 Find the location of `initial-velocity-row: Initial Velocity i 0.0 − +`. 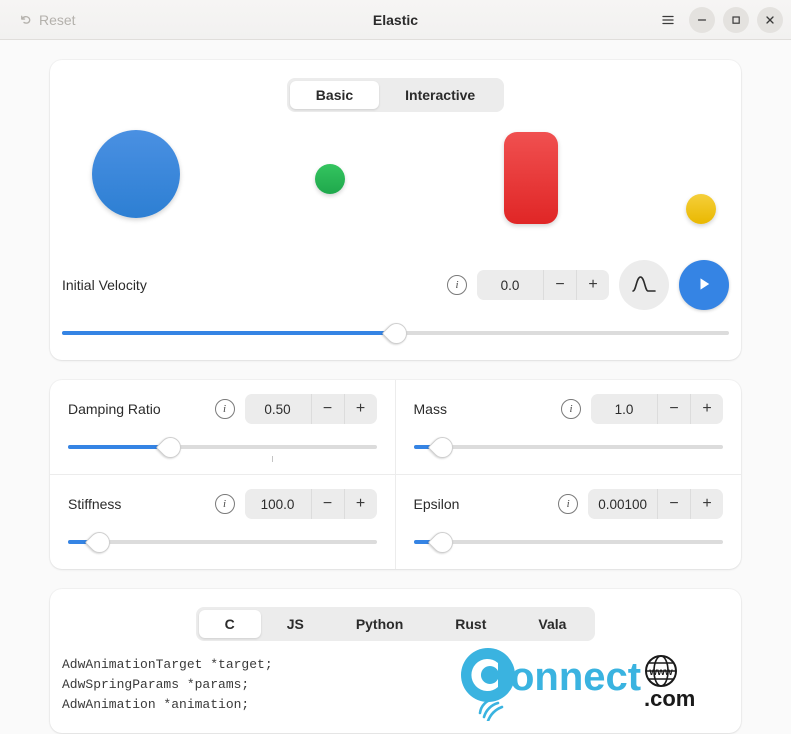

initial-velocity-row: Initial Velocity i 0.0 − + is located at coordinates (395, 306).